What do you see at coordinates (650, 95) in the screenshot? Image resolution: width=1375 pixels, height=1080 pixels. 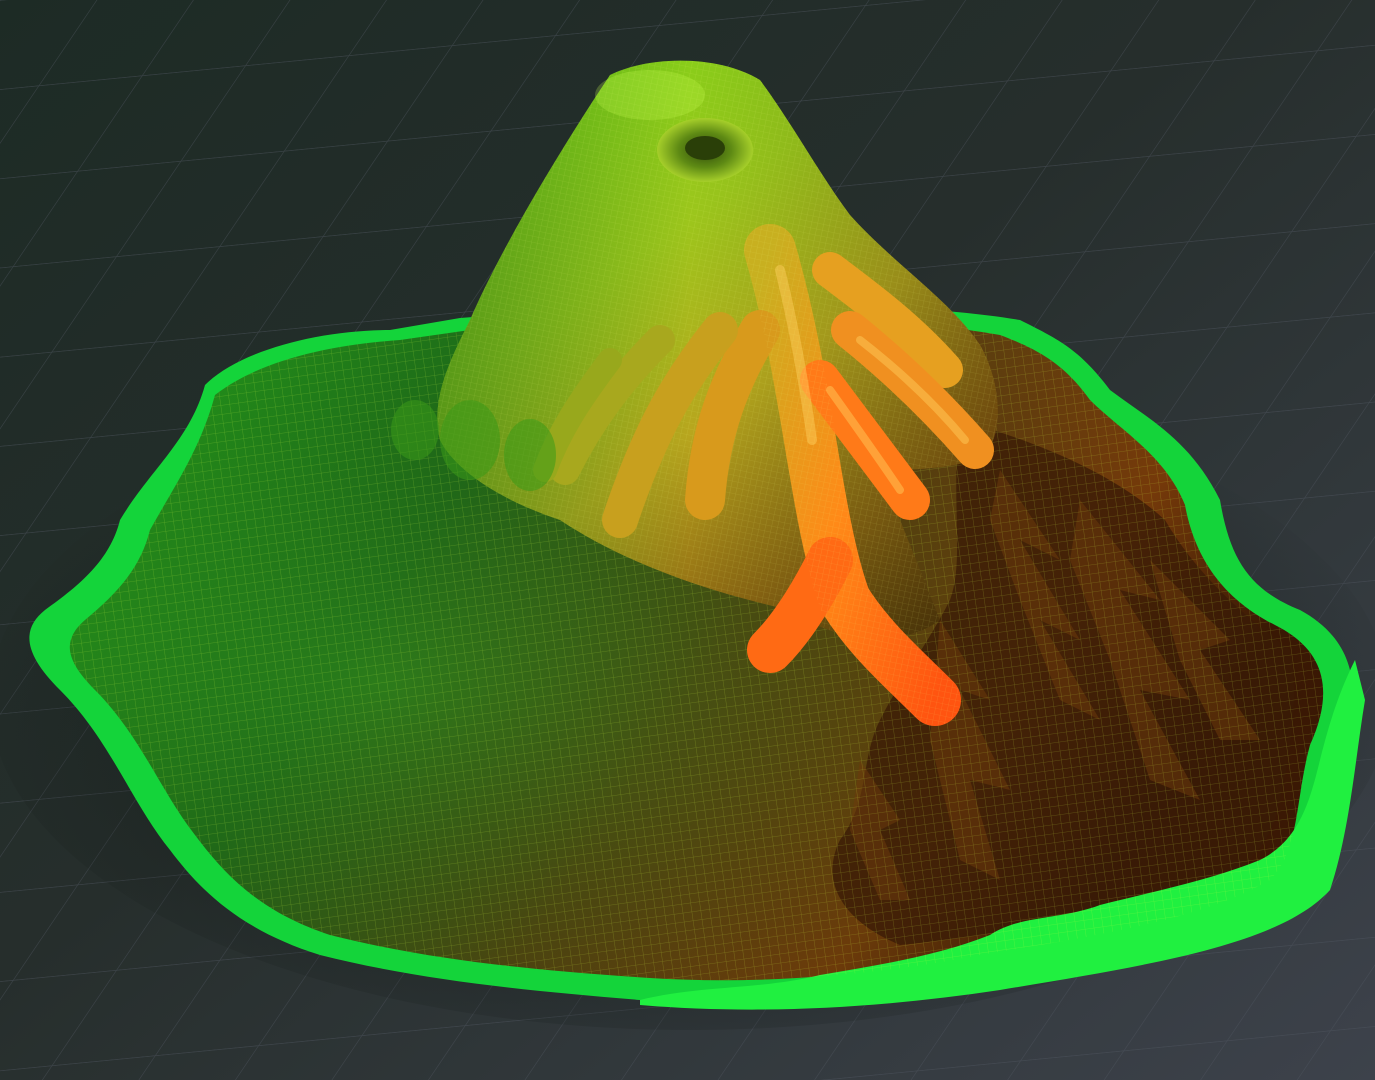 I see `peak-highlight` at bounding box center [650, 95].